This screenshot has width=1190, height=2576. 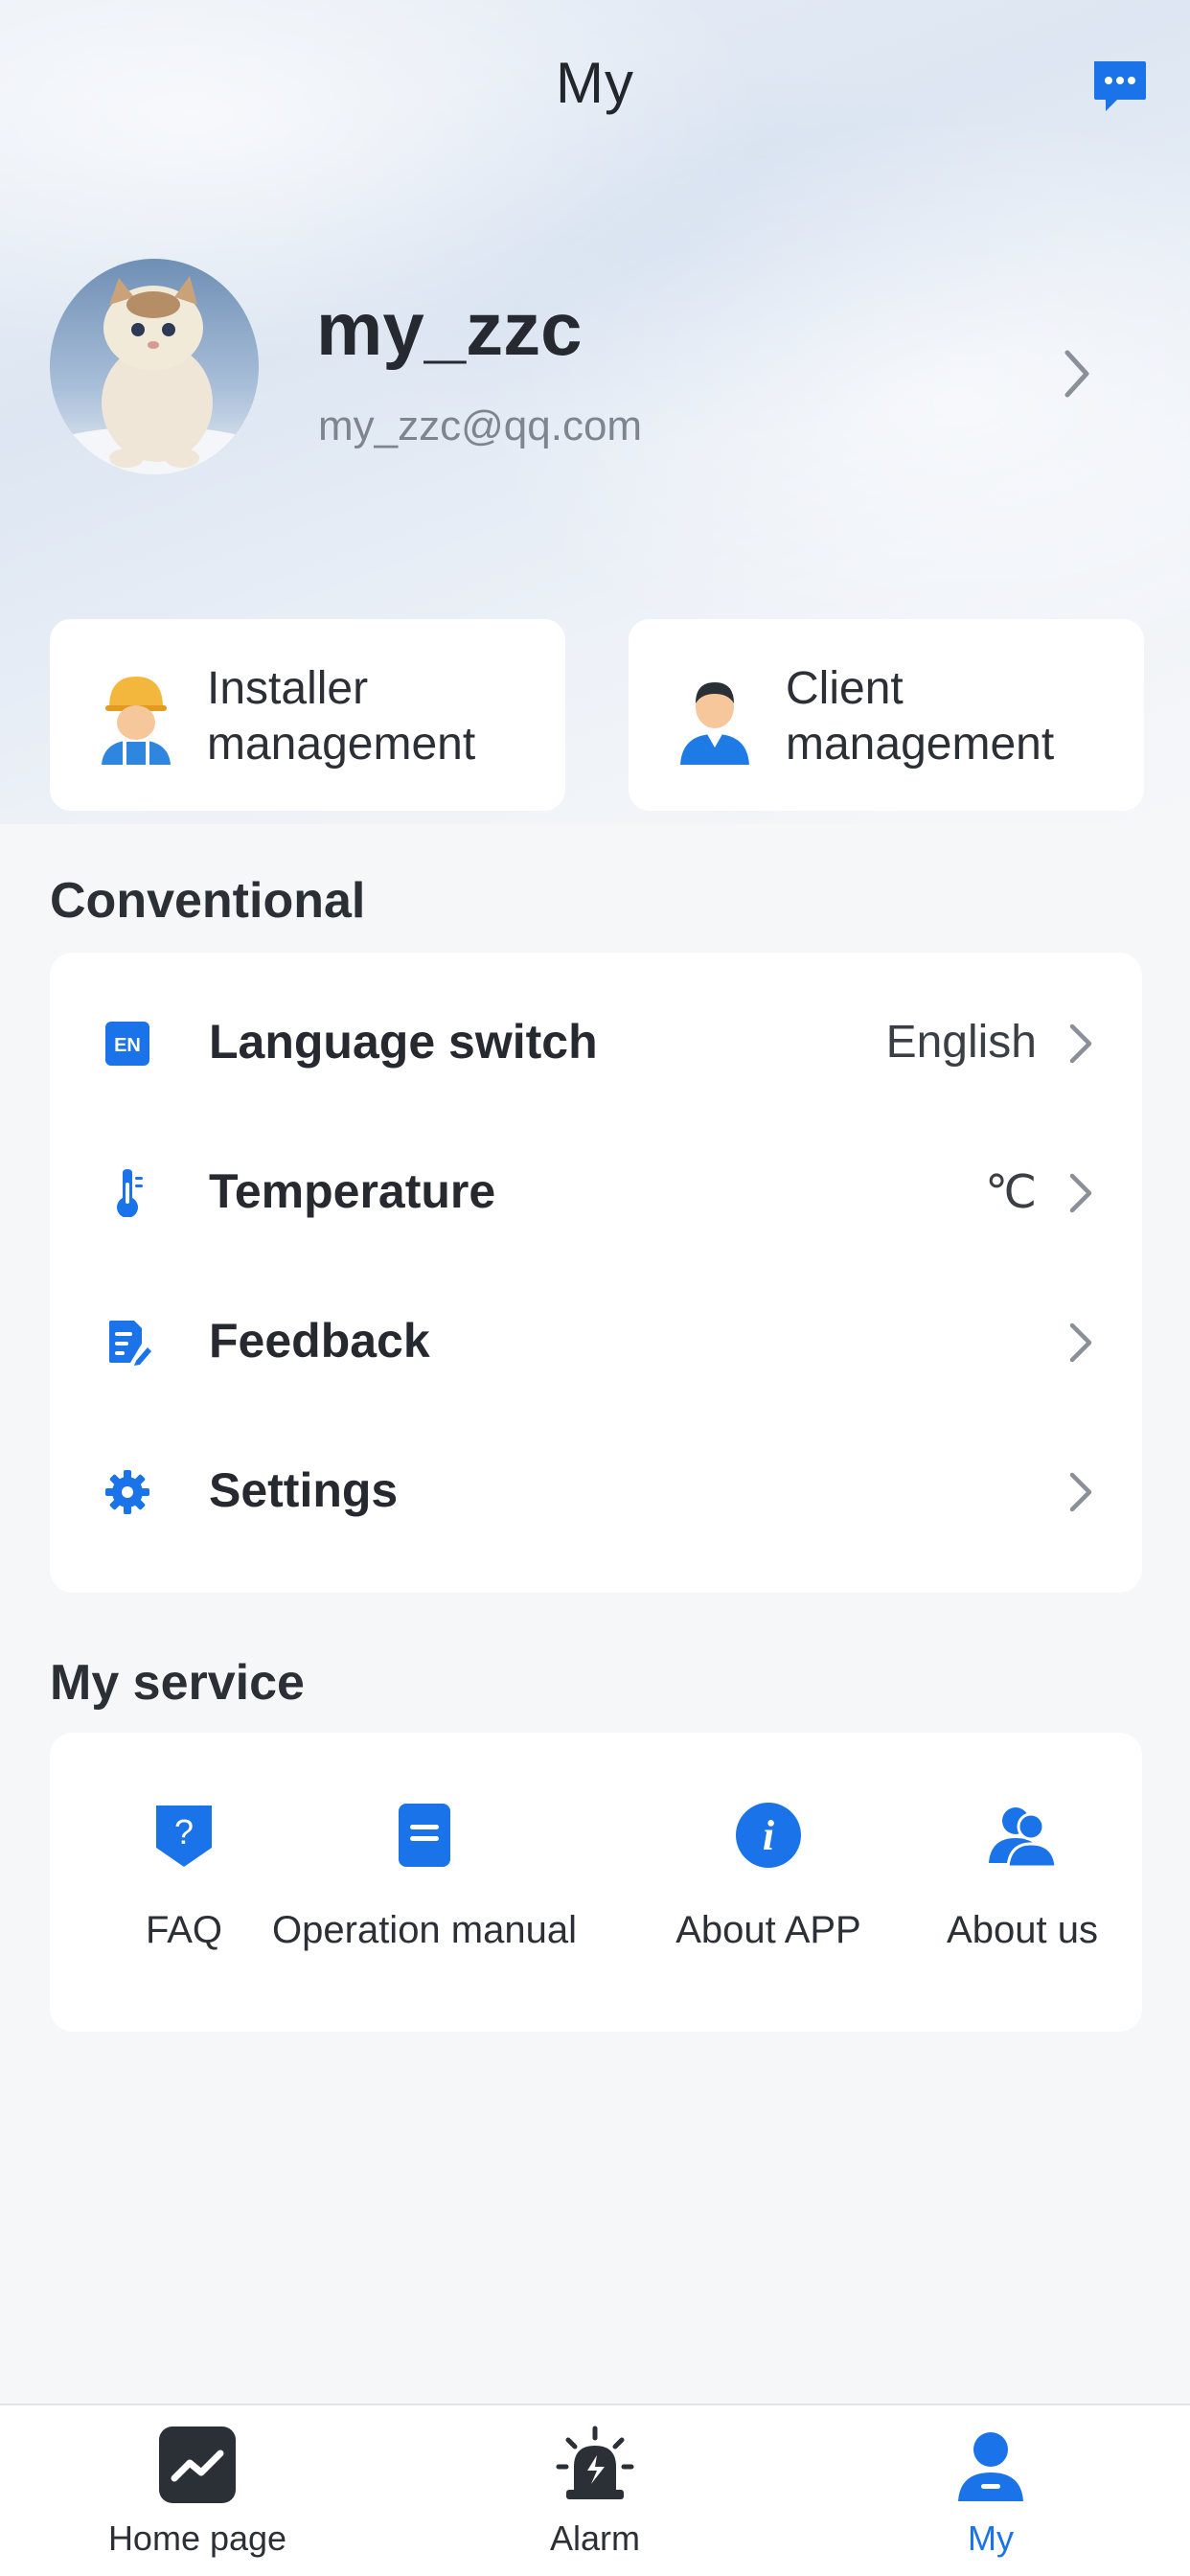 I want to click on tab-home-page-label: Home page, so click(x=197, y=2538).